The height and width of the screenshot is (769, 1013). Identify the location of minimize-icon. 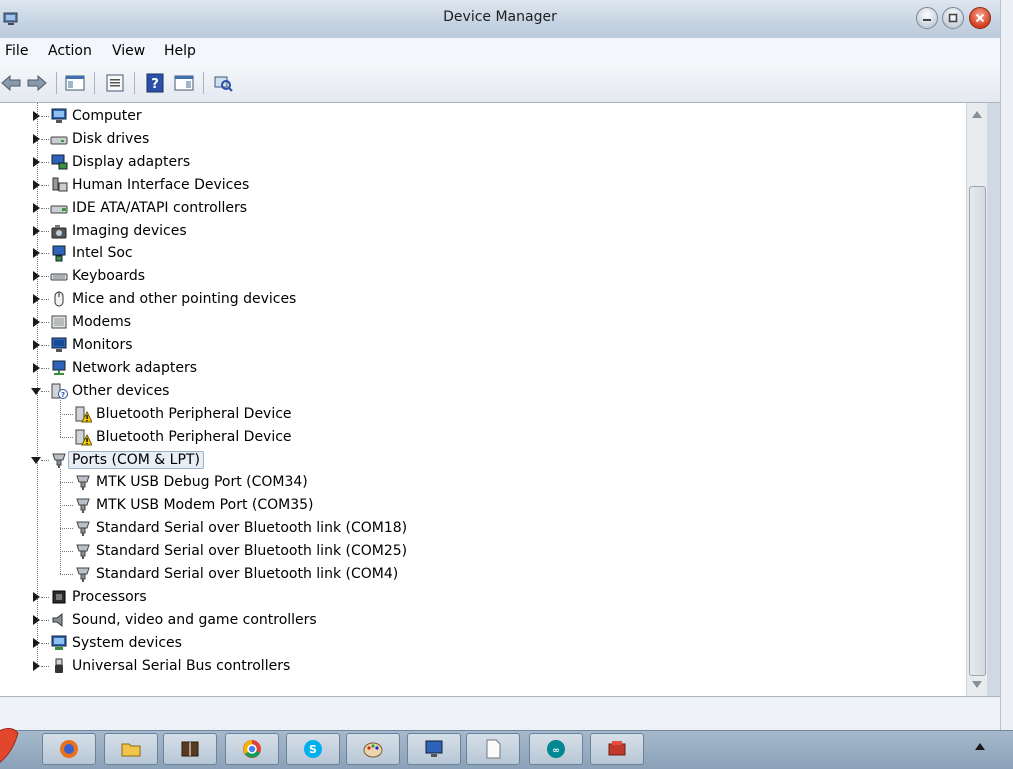
(927, 20).